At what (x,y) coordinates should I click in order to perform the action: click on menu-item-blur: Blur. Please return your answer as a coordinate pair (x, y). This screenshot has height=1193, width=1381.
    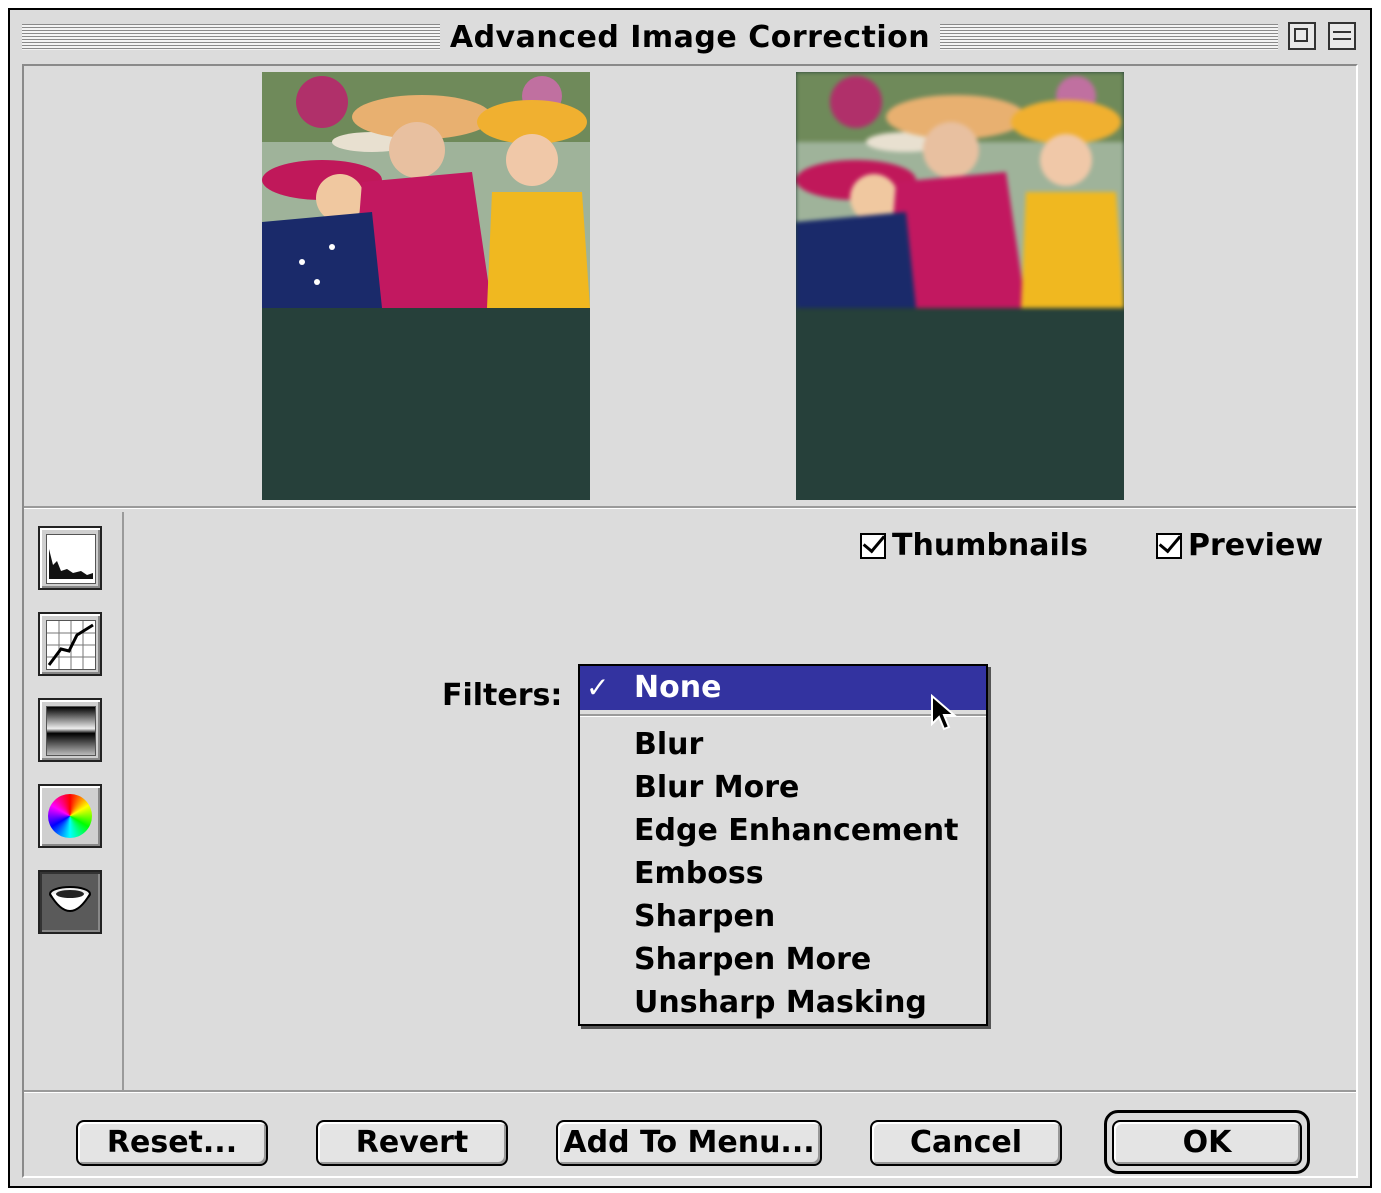
    Looking at the image, I should click on (783, 745).